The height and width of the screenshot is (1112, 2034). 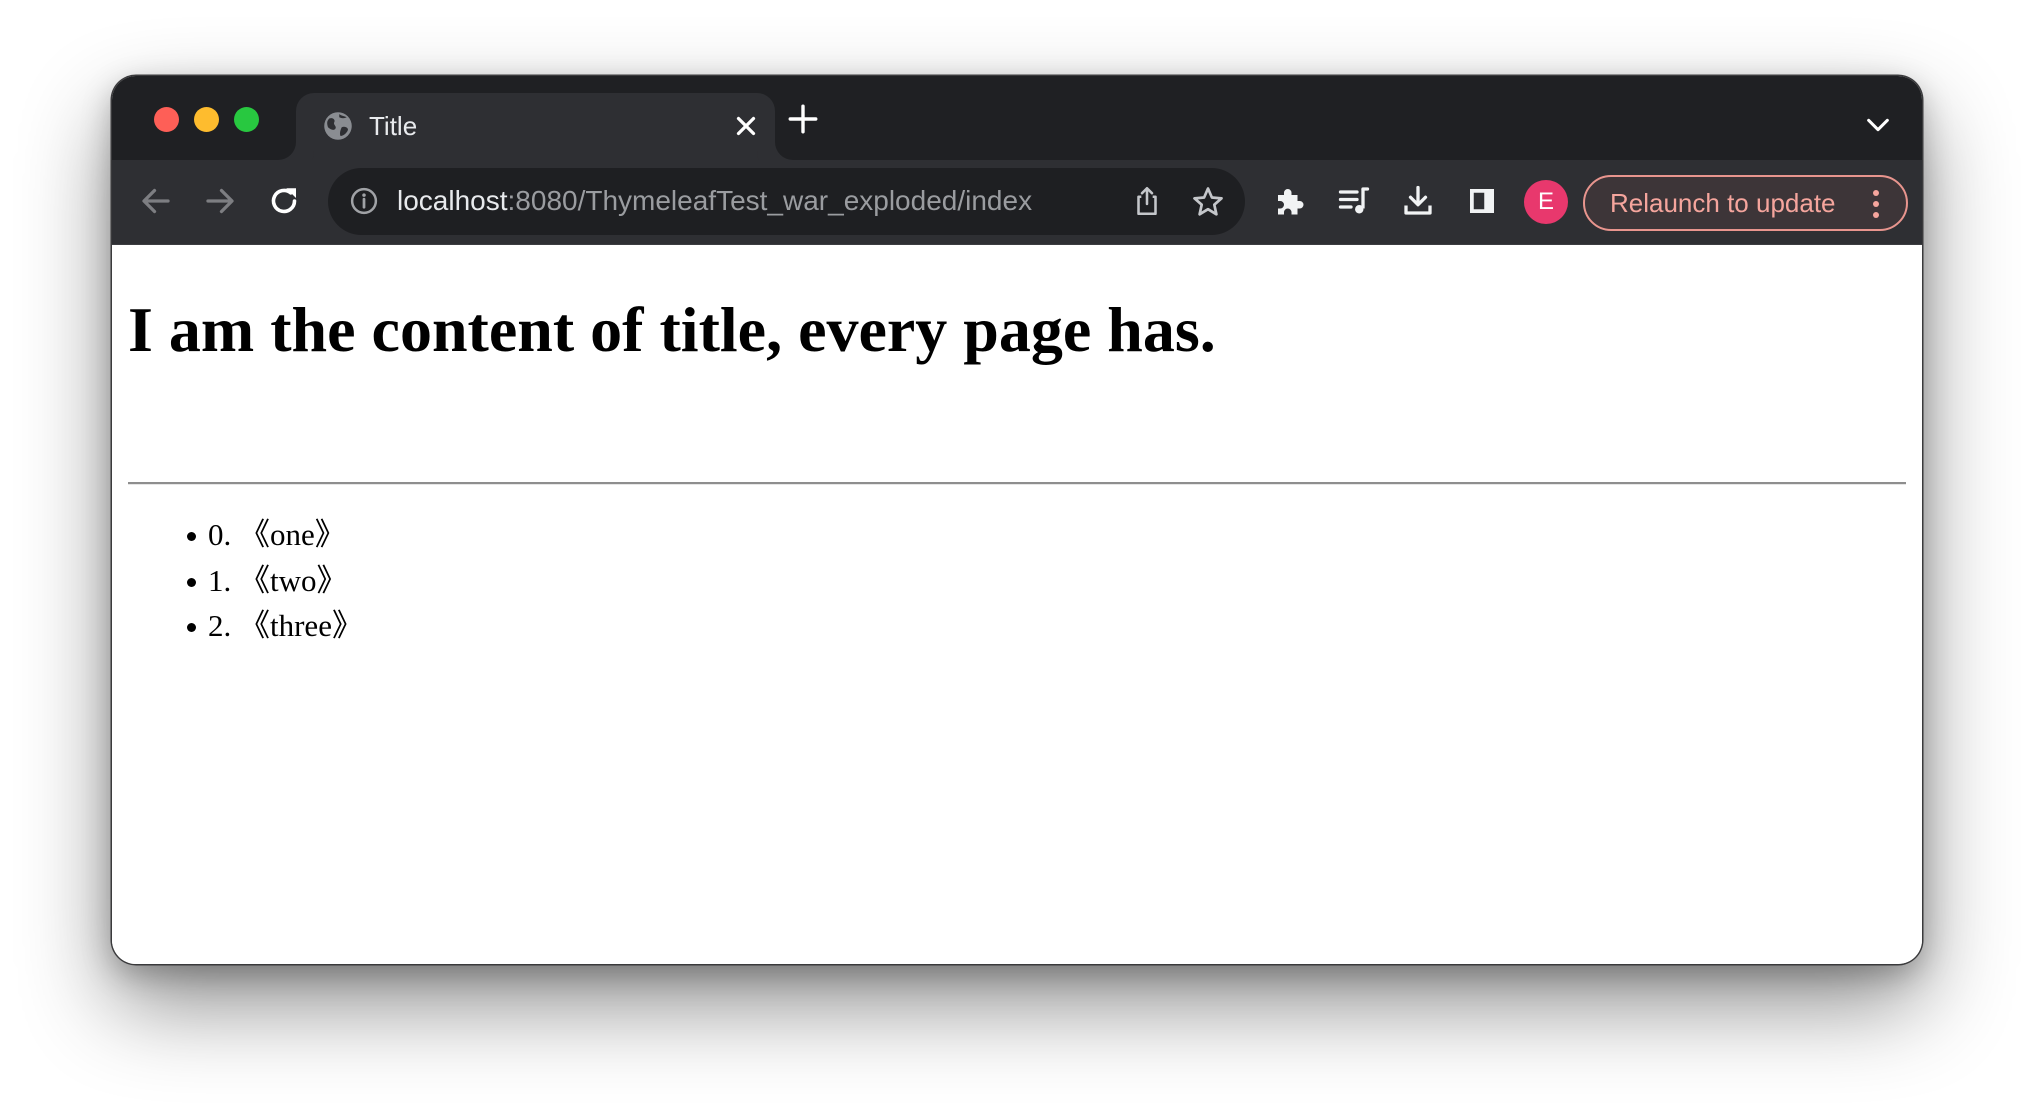 What do you see at coordinates (1290, 201) in the screenshot?
I see `puzzle-icon` at bounding box center [1290, 201].